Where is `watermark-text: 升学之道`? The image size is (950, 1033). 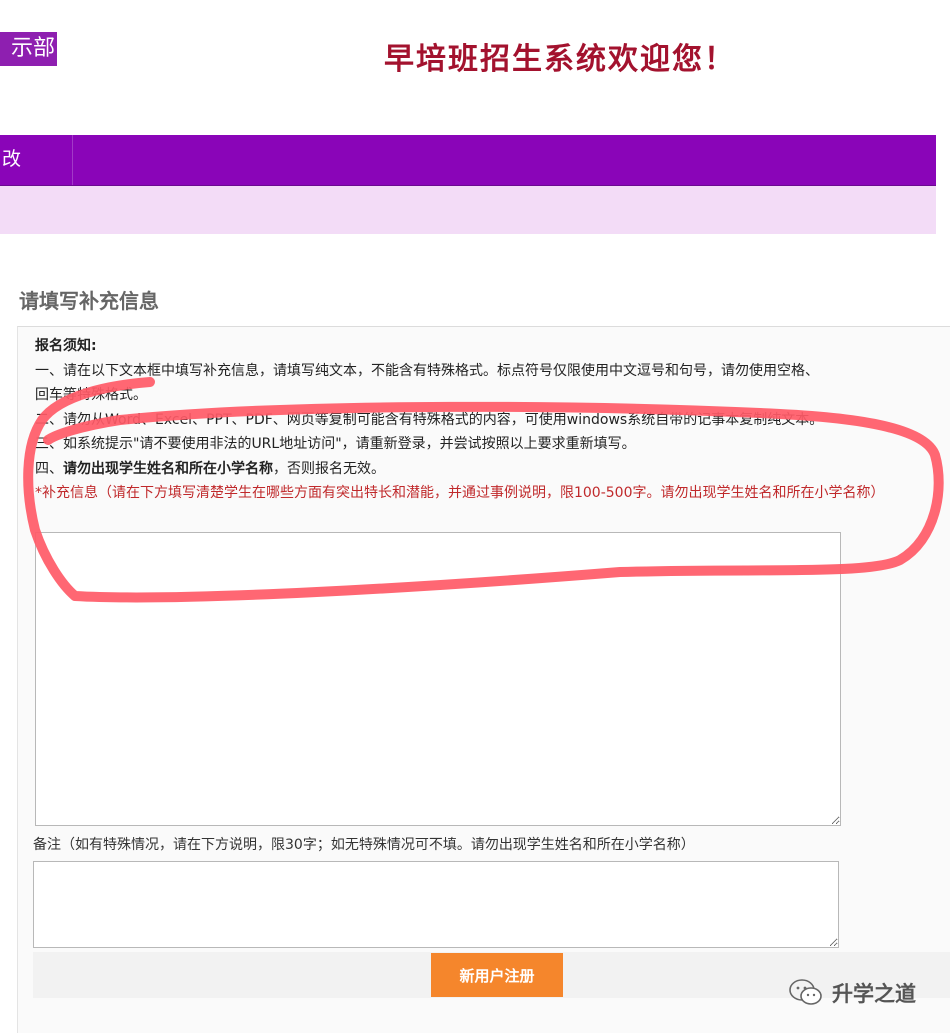
watermark-text: 升学之道 is located at coordinates (874, 994).